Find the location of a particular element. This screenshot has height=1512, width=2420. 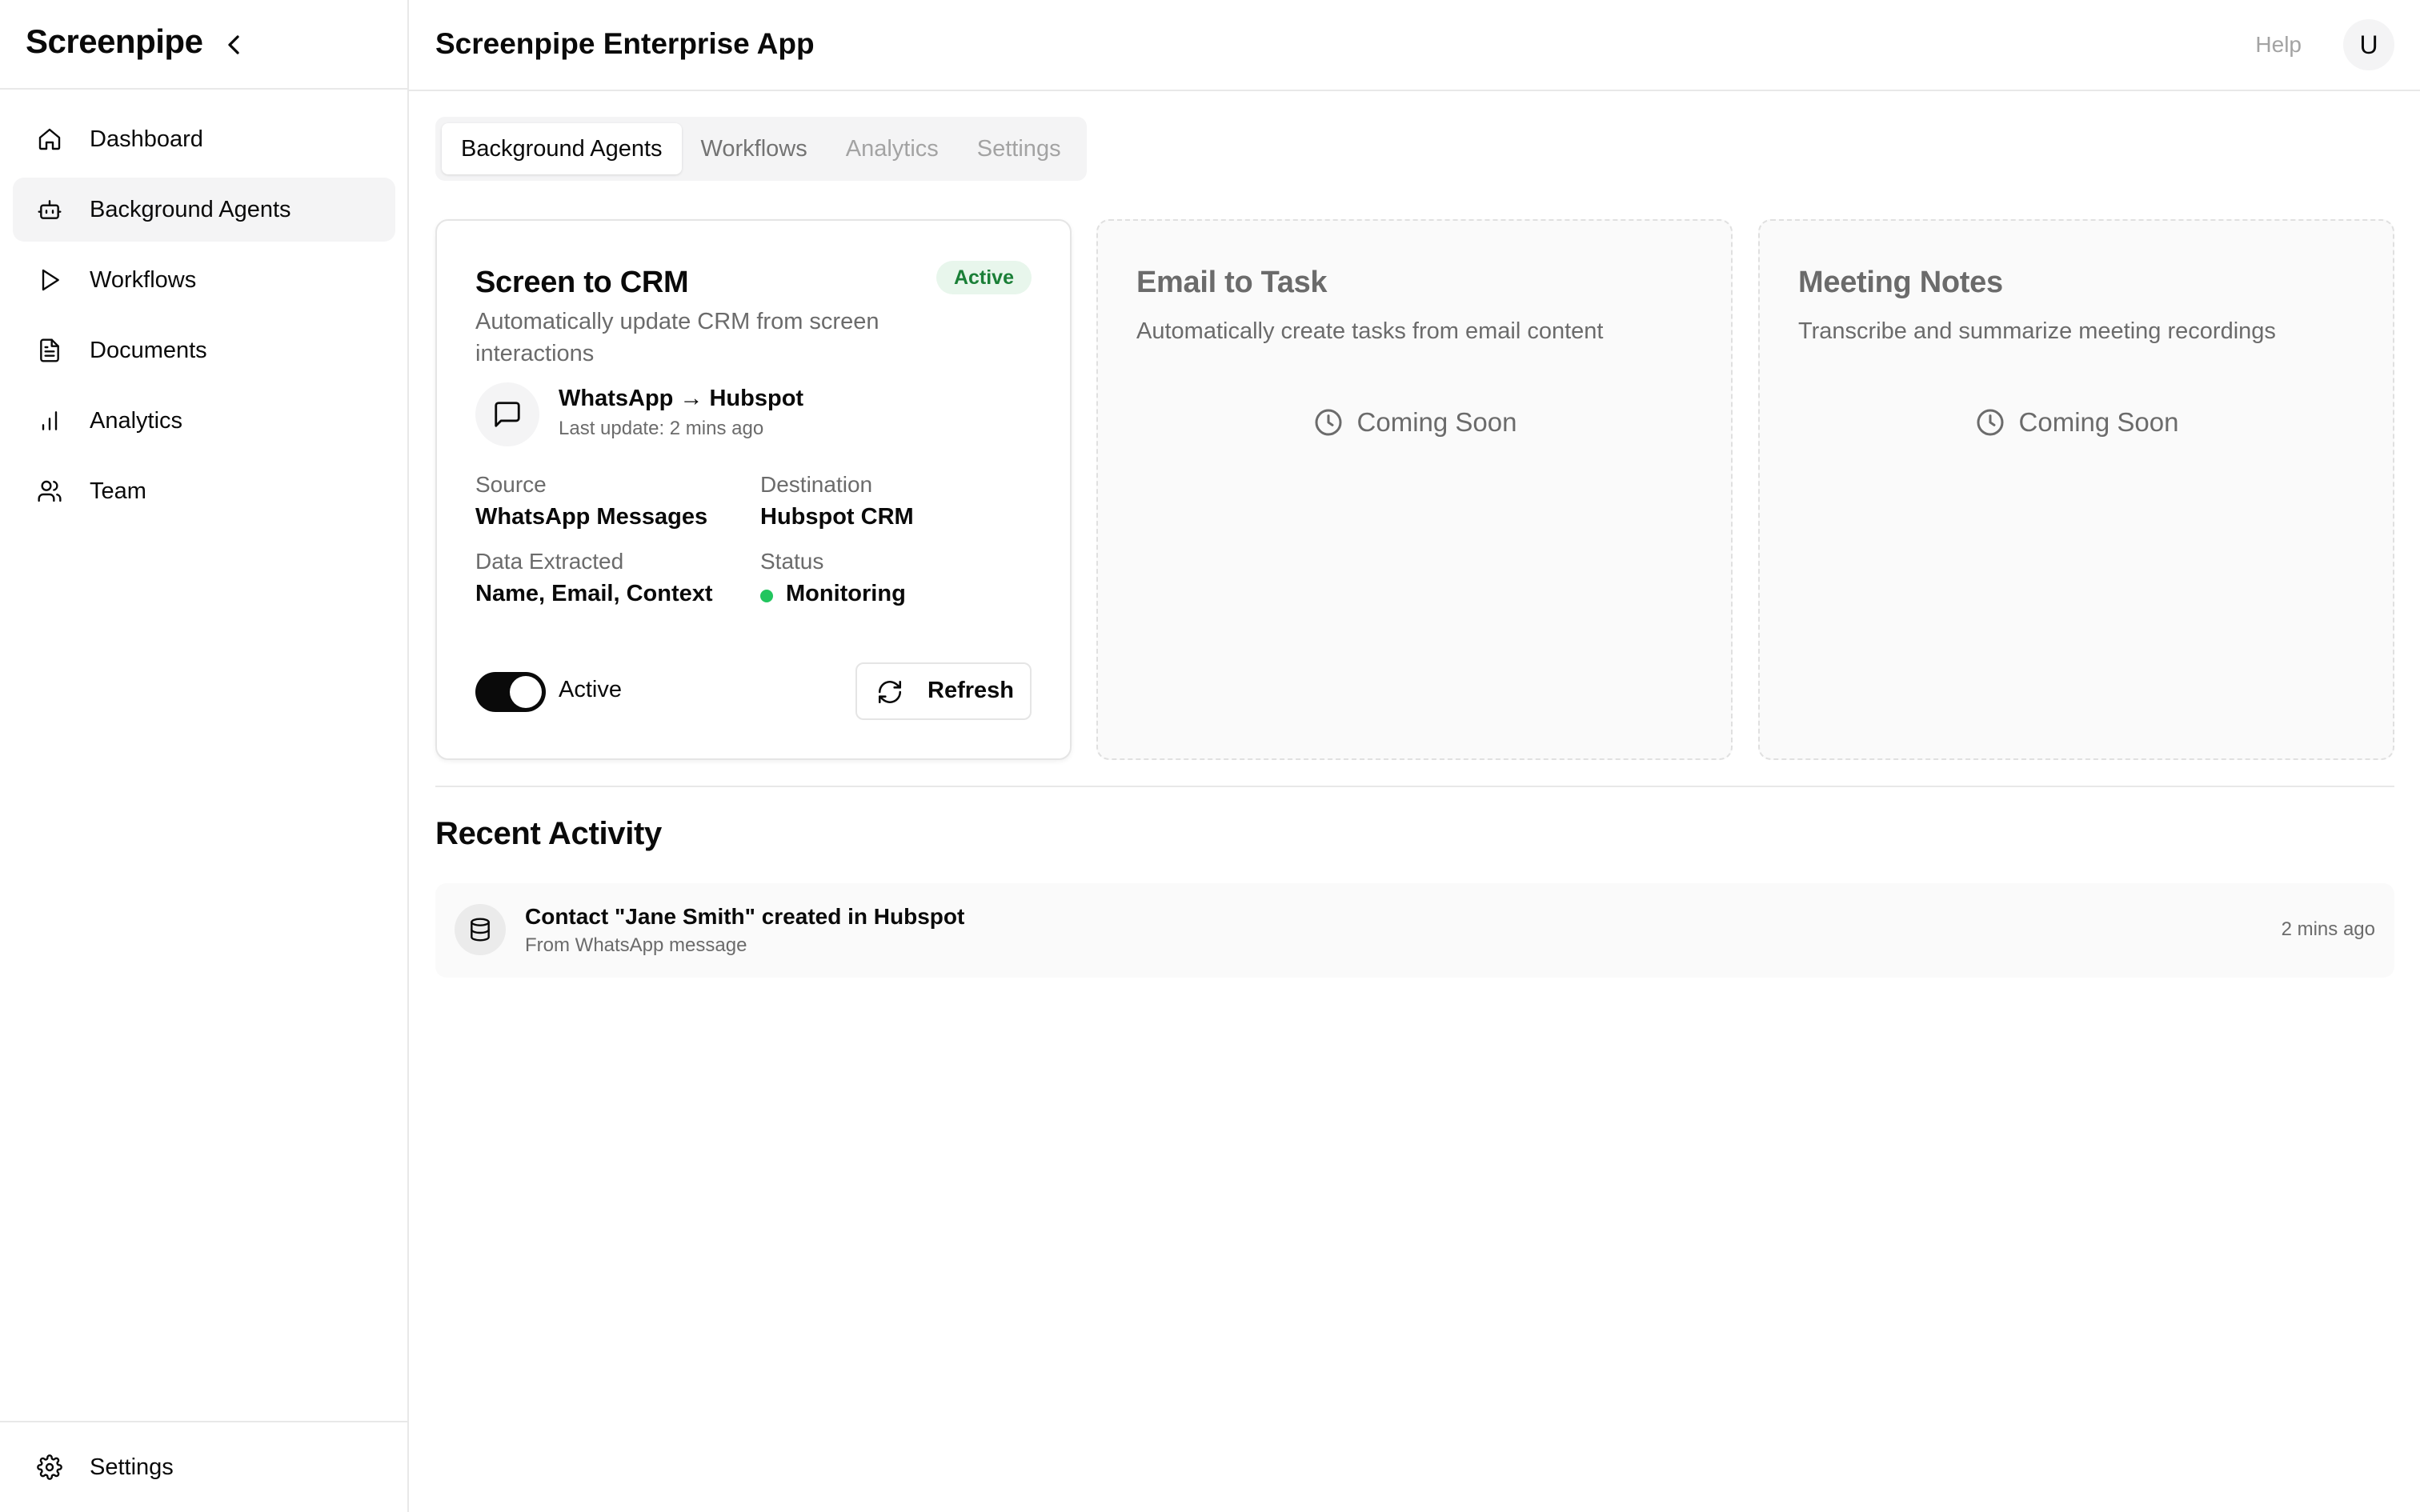

status-value: Monitoring is located at coordinates (846, 593).